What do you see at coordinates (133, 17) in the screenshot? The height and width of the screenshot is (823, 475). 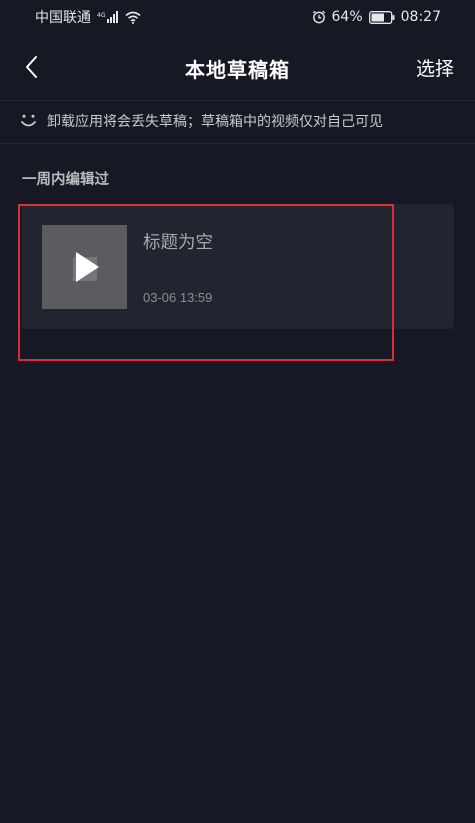 I see `wifi-icon` at bounding box center [133, 17].